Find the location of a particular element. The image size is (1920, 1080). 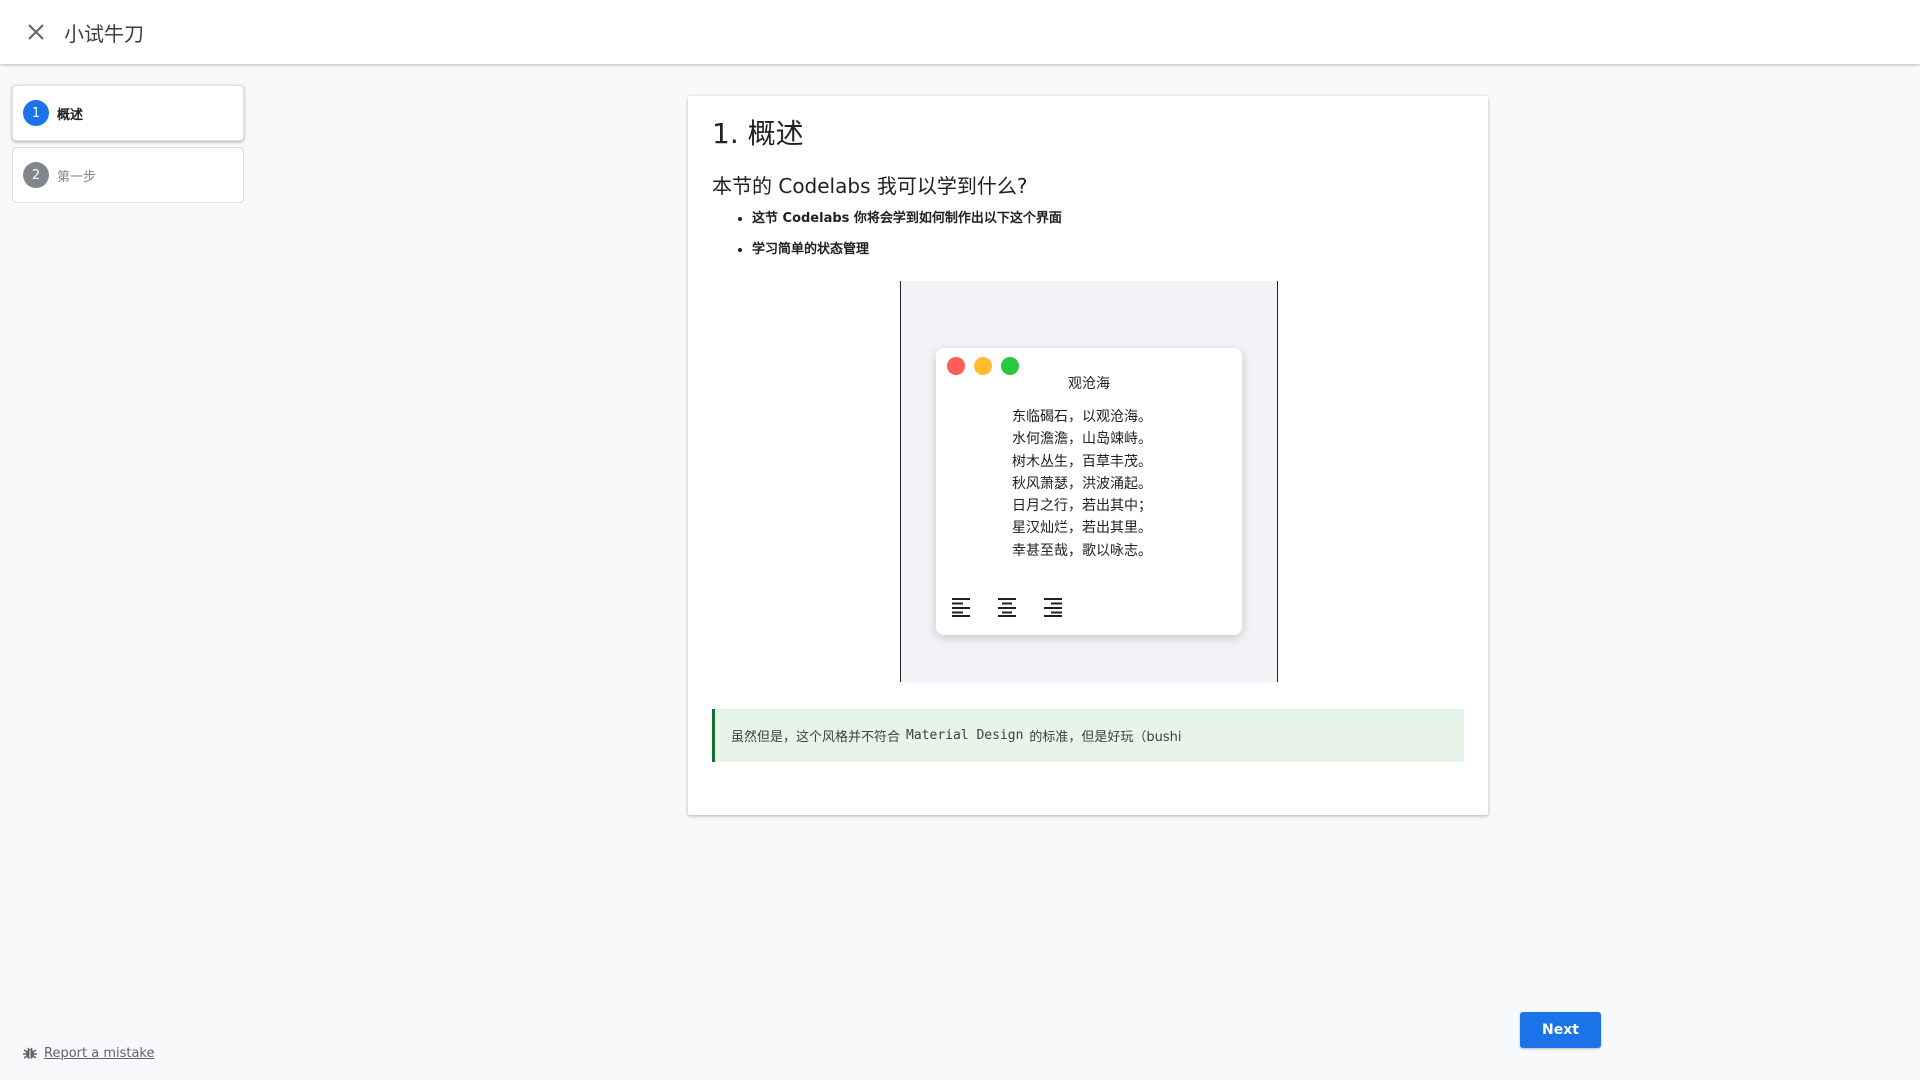

poem-line: 树木丛生，百草丰茂。 is located at coordinates (1082, 461).